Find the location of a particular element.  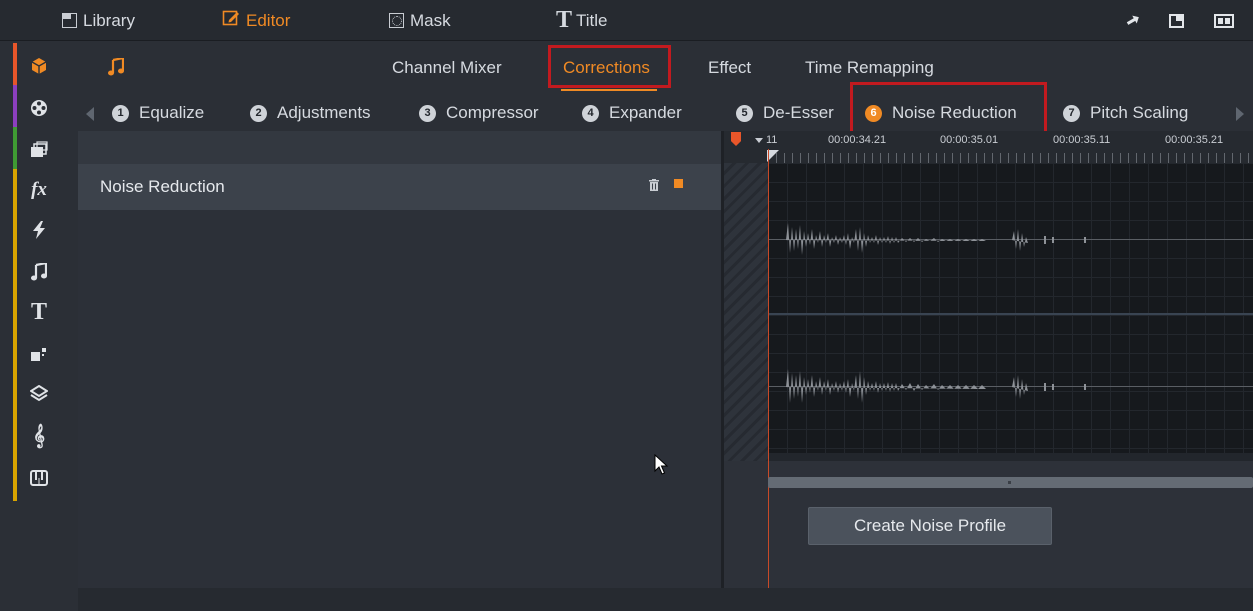

step-number-badge: 5 is located at coordinates (744, 113).